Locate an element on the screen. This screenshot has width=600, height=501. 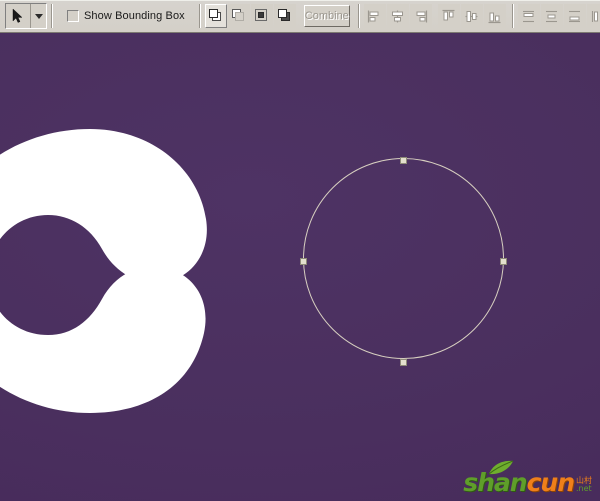
shape-intersect-icon is located at coordinates (262, 16).